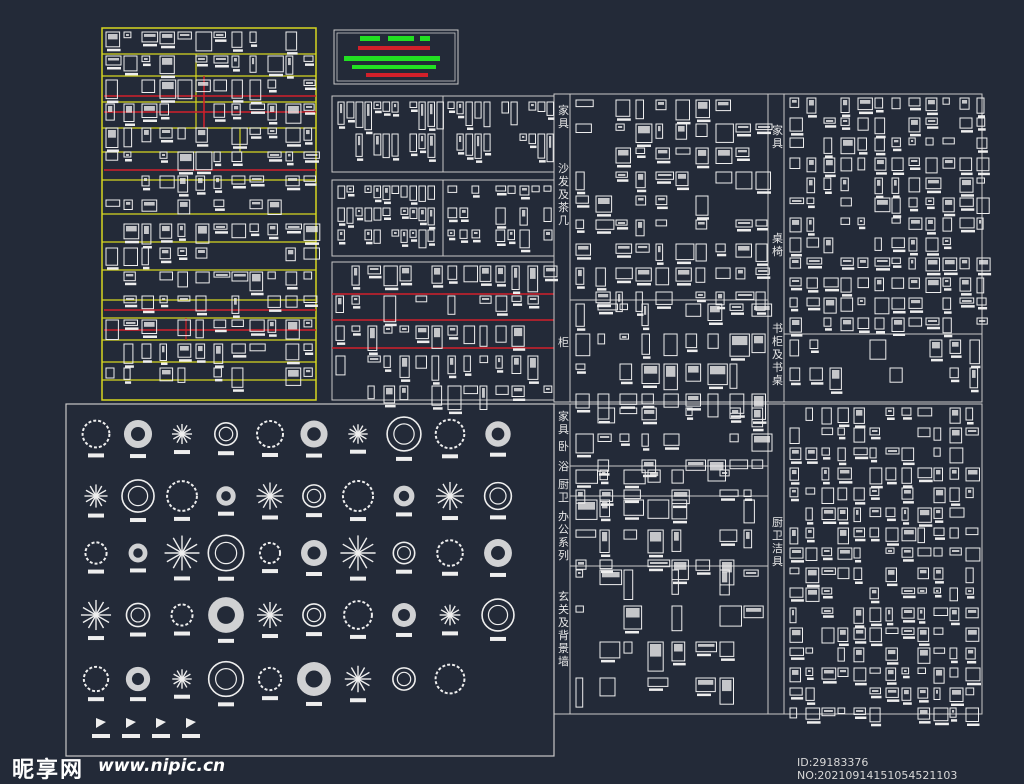 This screenshot has height=784, width=1024. Describe the element at coordinates (606, 520) in the screenshot. I see `office-block-label-bar` at that location.